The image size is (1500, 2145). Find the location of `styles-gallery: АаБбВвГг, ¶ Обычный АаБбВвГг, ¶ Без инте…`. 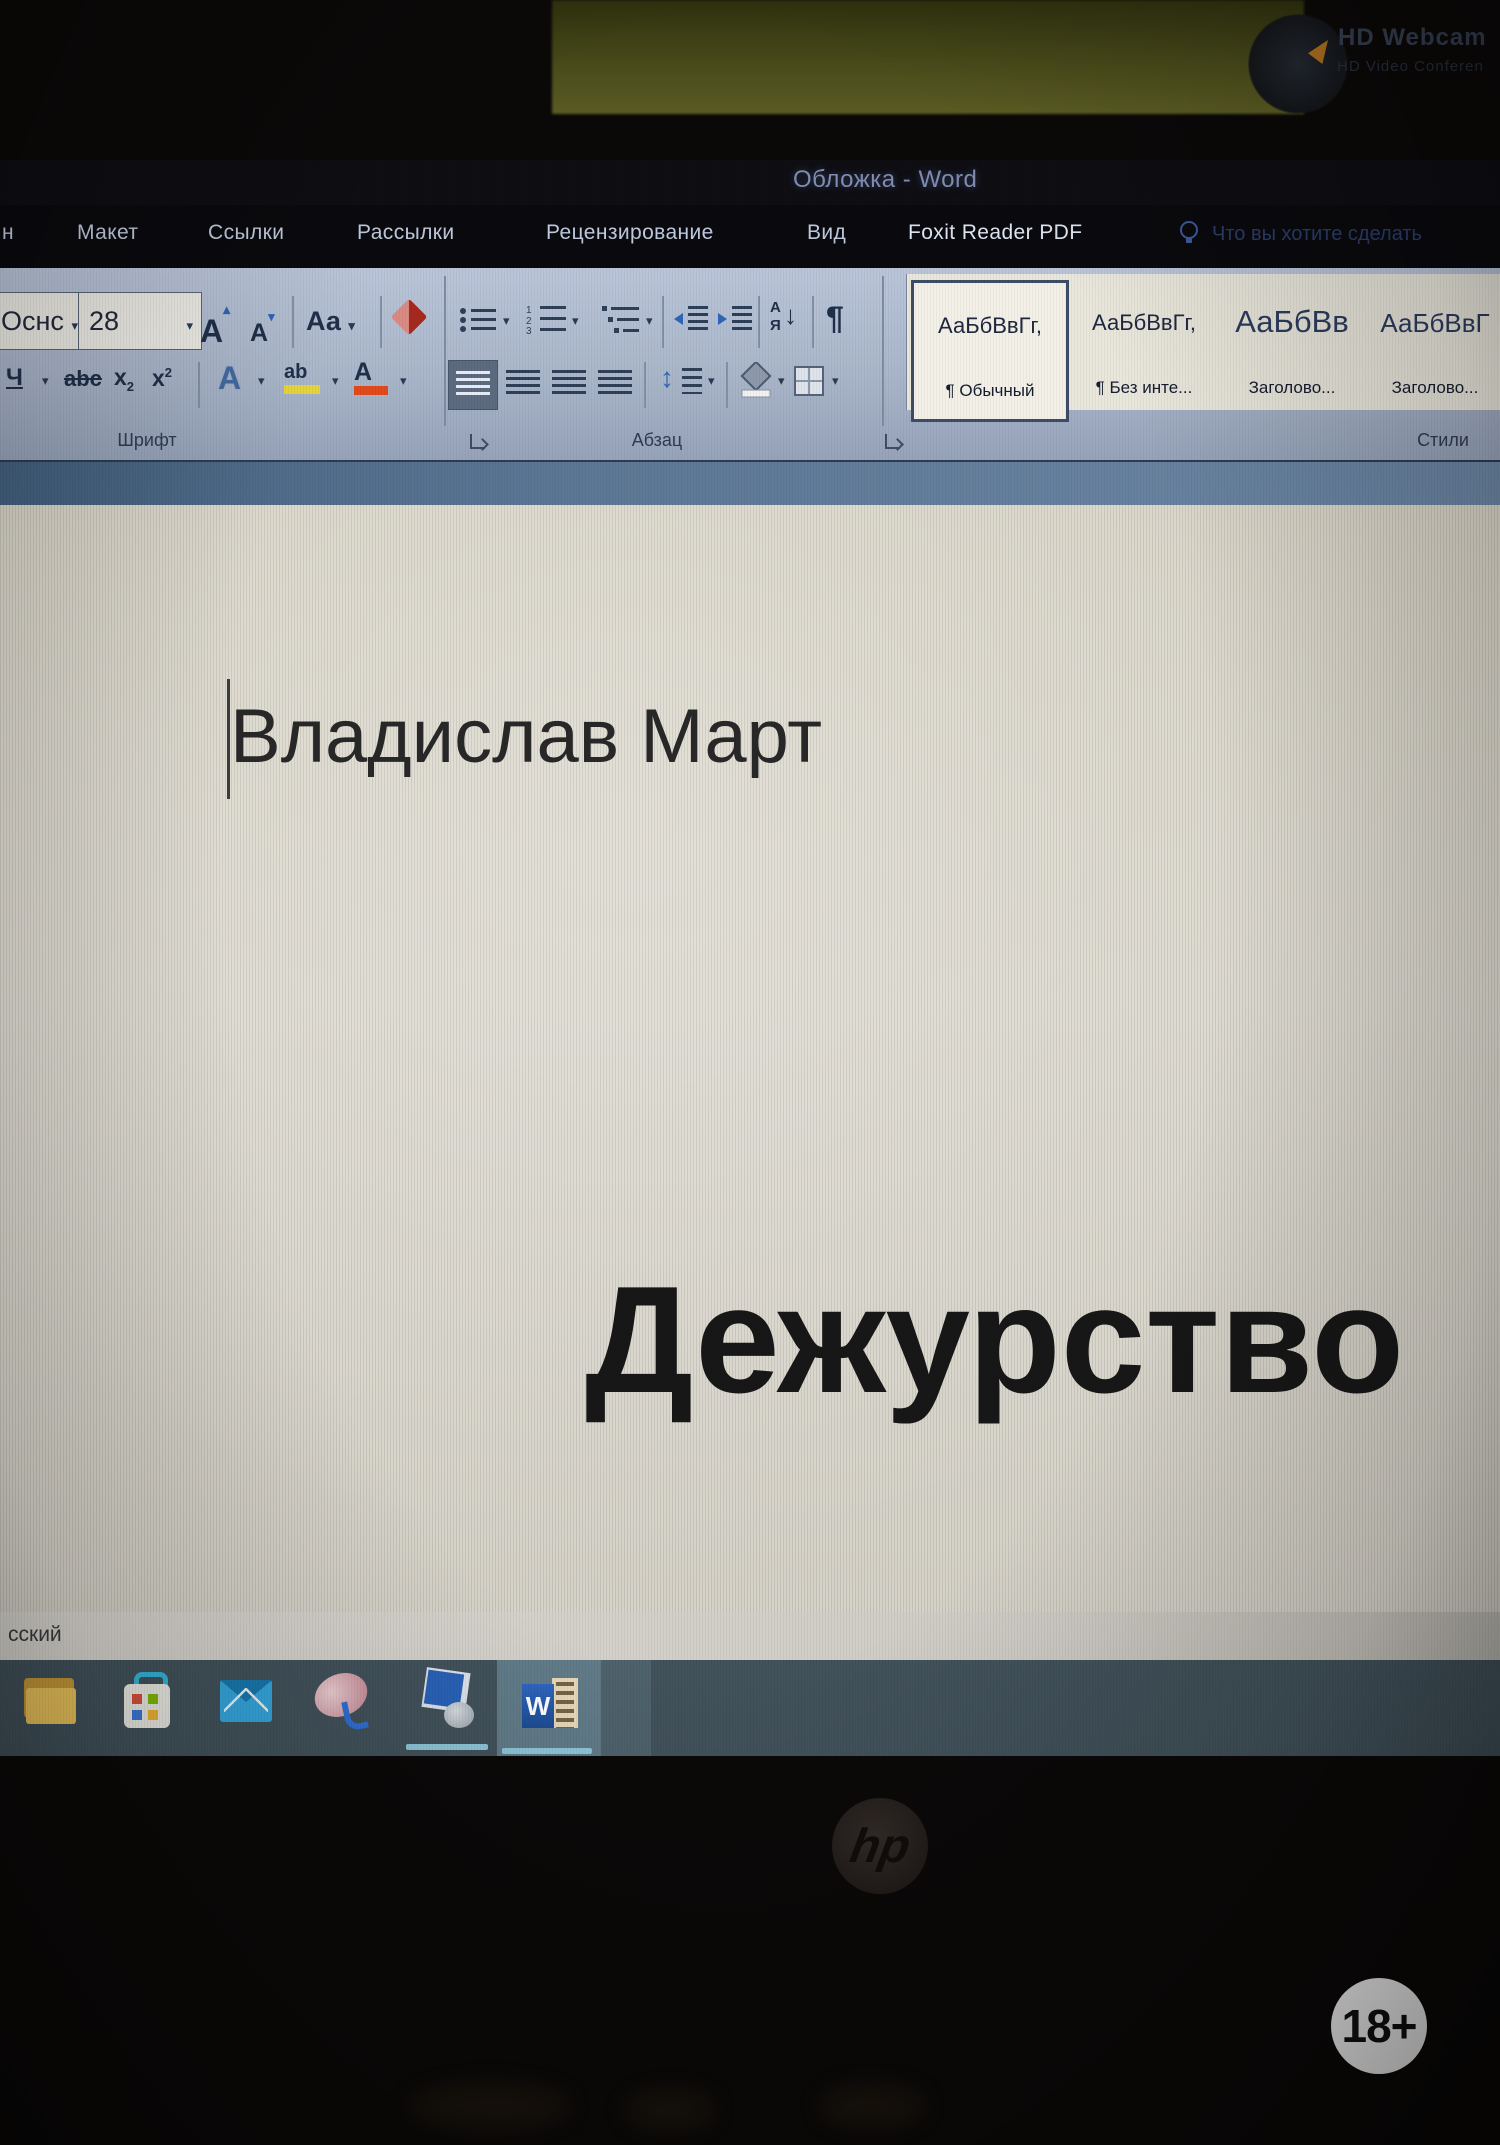

styles-gallery: АаБбВвГг, ¶ Обычный АаБбВвГг, ¶ Без инте… is located at coordinates (1203, 348).